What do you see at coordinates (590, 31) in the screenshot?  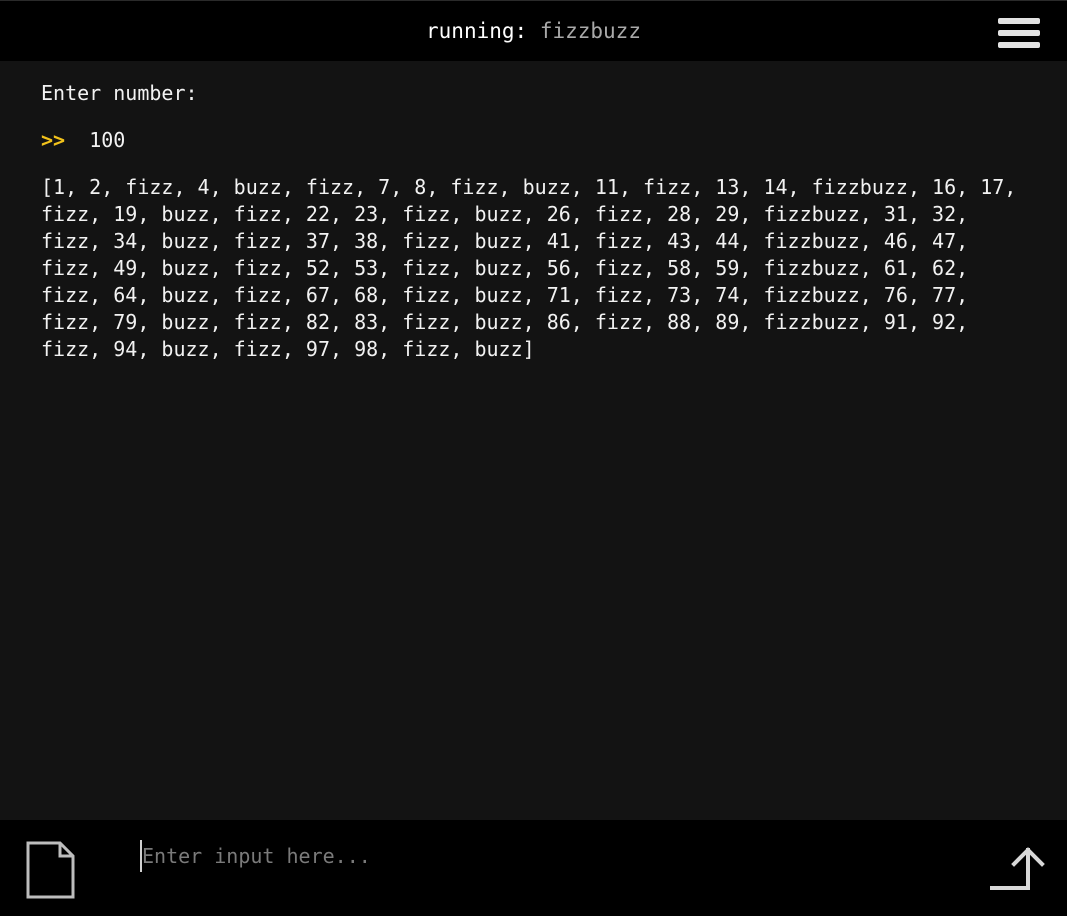 I see `program-name: fizzbuzz` at bounding box center [590, 31].